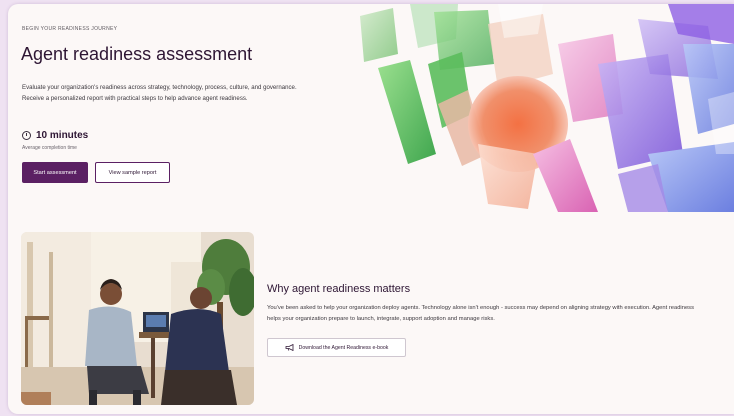 This screenshot has height=416, width=734. Describe the element at coordinates (339, 289) in the screenshot. I see `why-title: Why agent readiness matters` at that location.